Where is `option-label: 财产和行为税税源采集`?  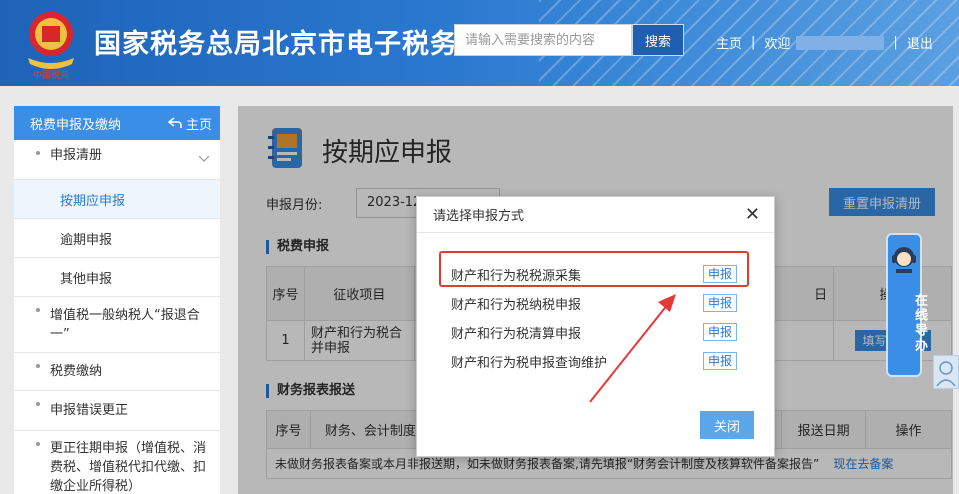 option-label: 财产和行为税税源采集 is located at coordinates (516, 276).